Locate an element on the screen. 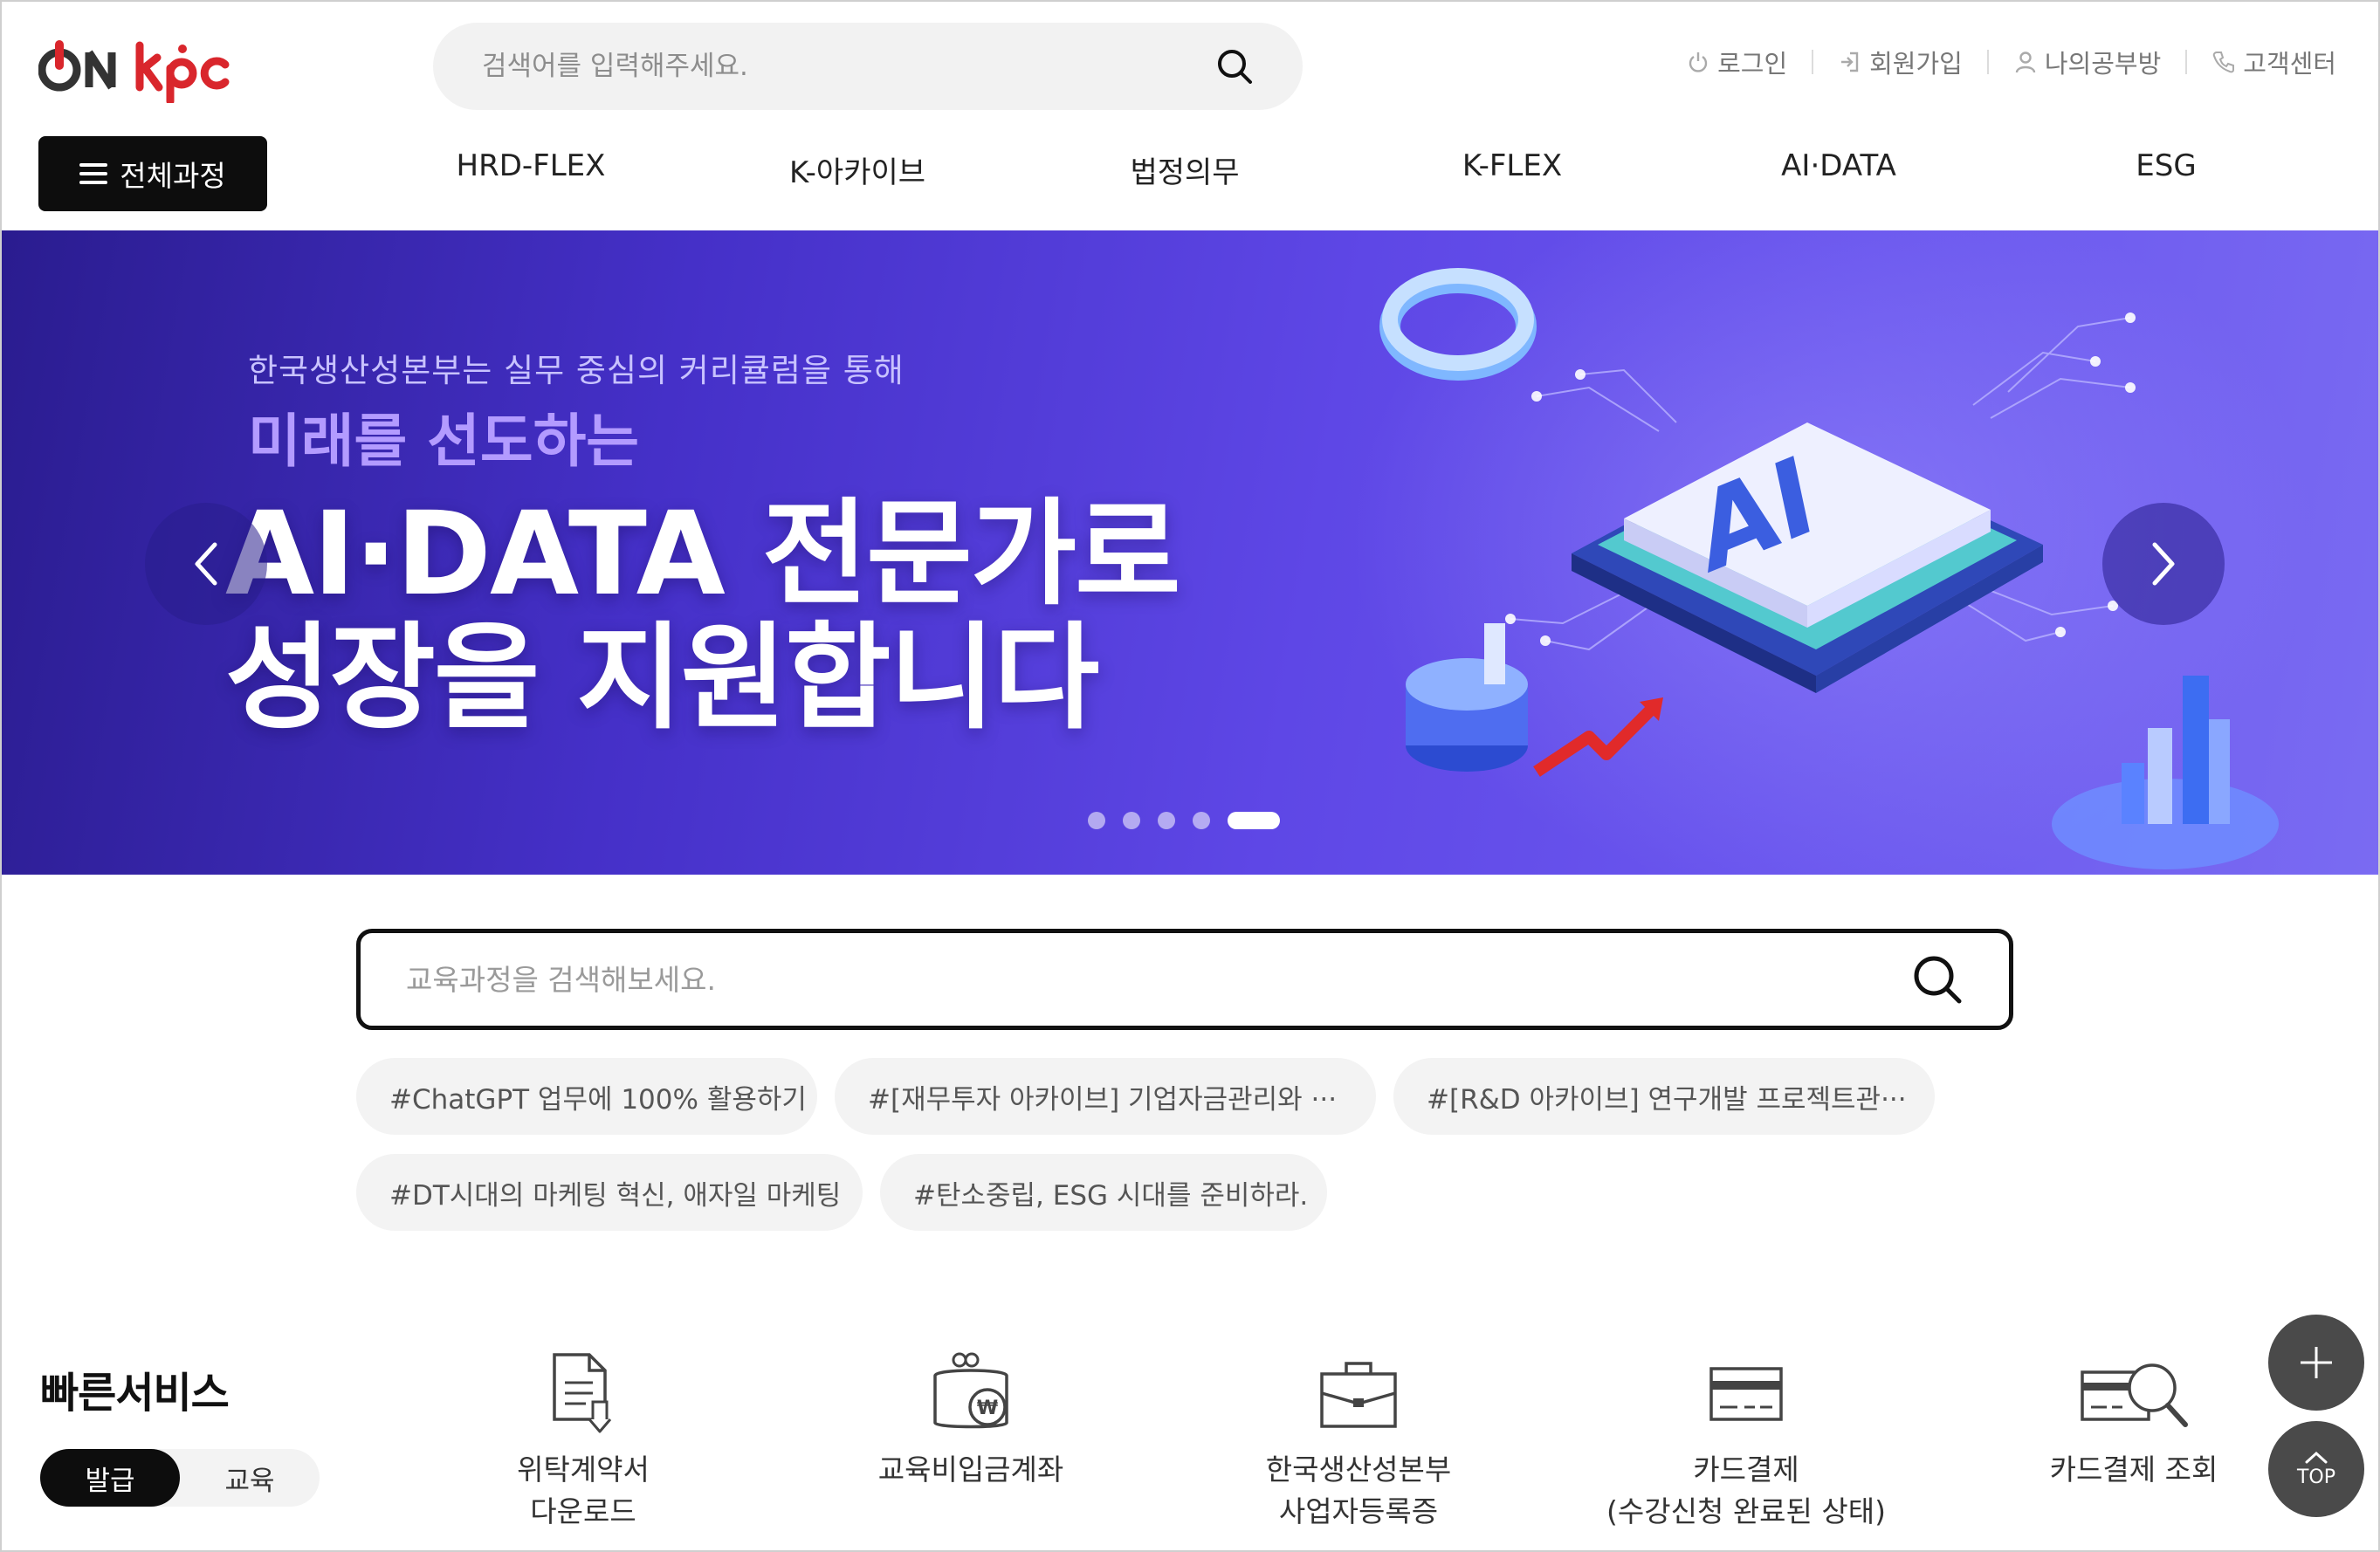 The image size is (2380, 1552). nav-item-k-flex: K-FLEX is located at coordinates (1512, 165).